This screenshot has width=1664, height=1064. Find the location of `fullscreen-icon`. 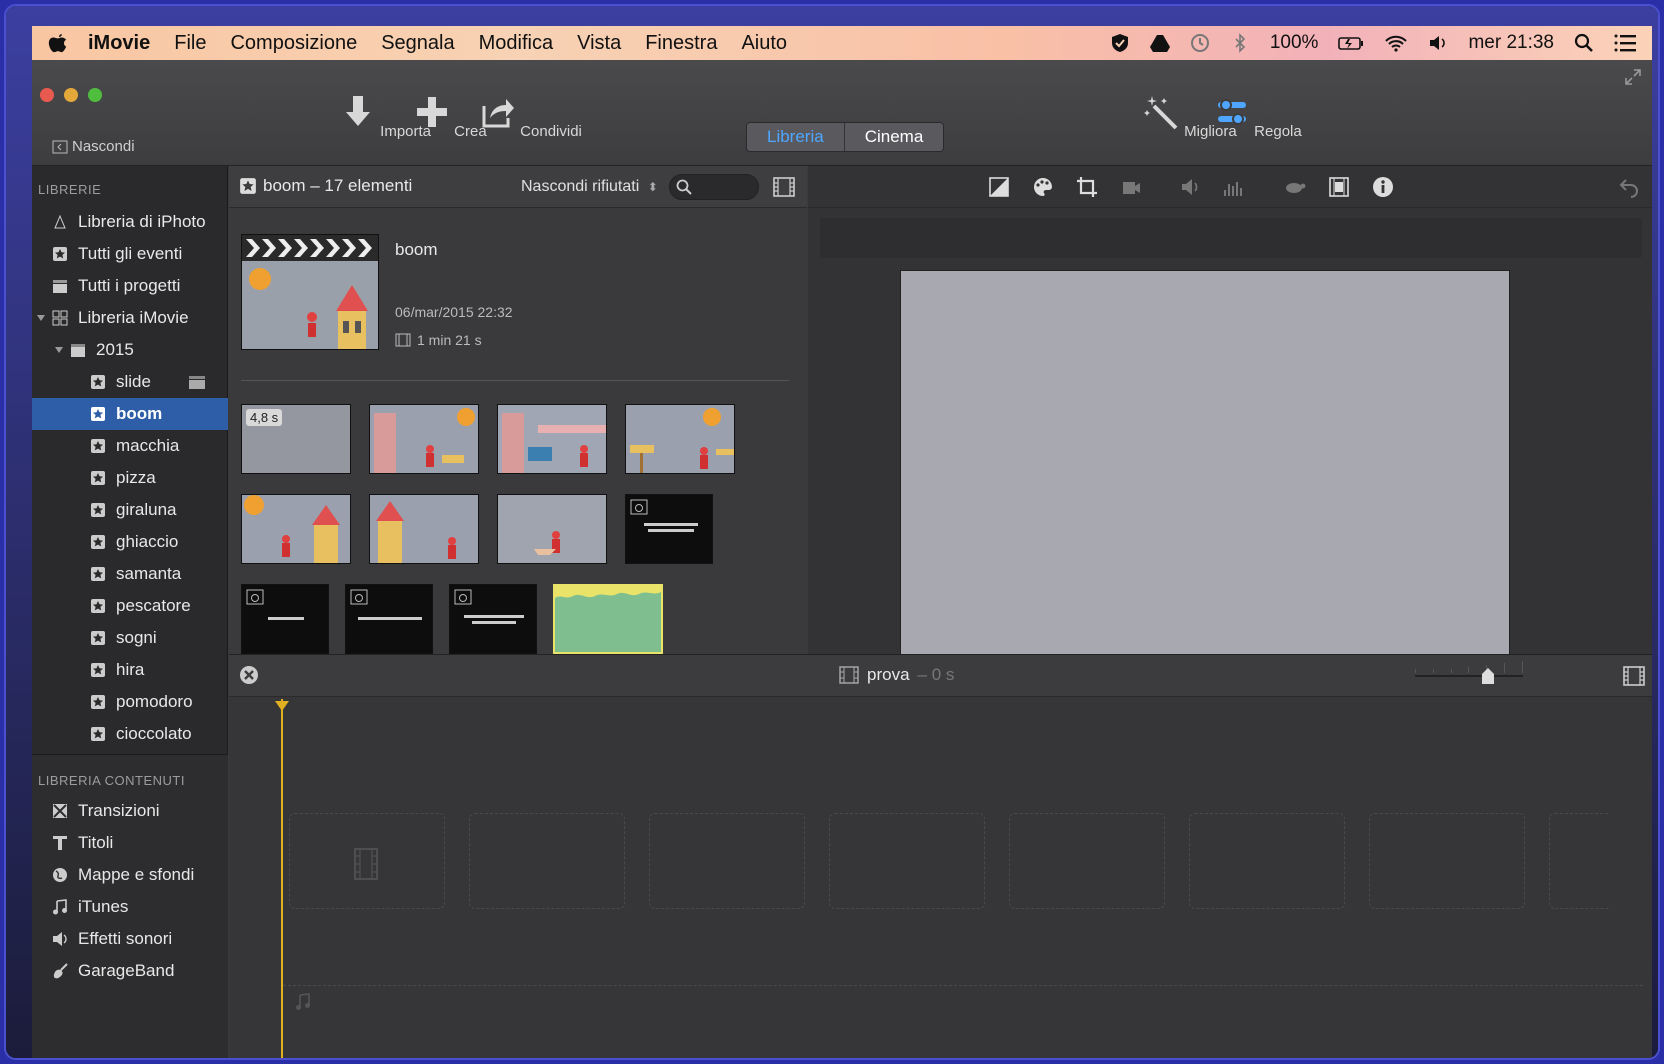

fullscreen-icon is located at coordinates (1633, 77).